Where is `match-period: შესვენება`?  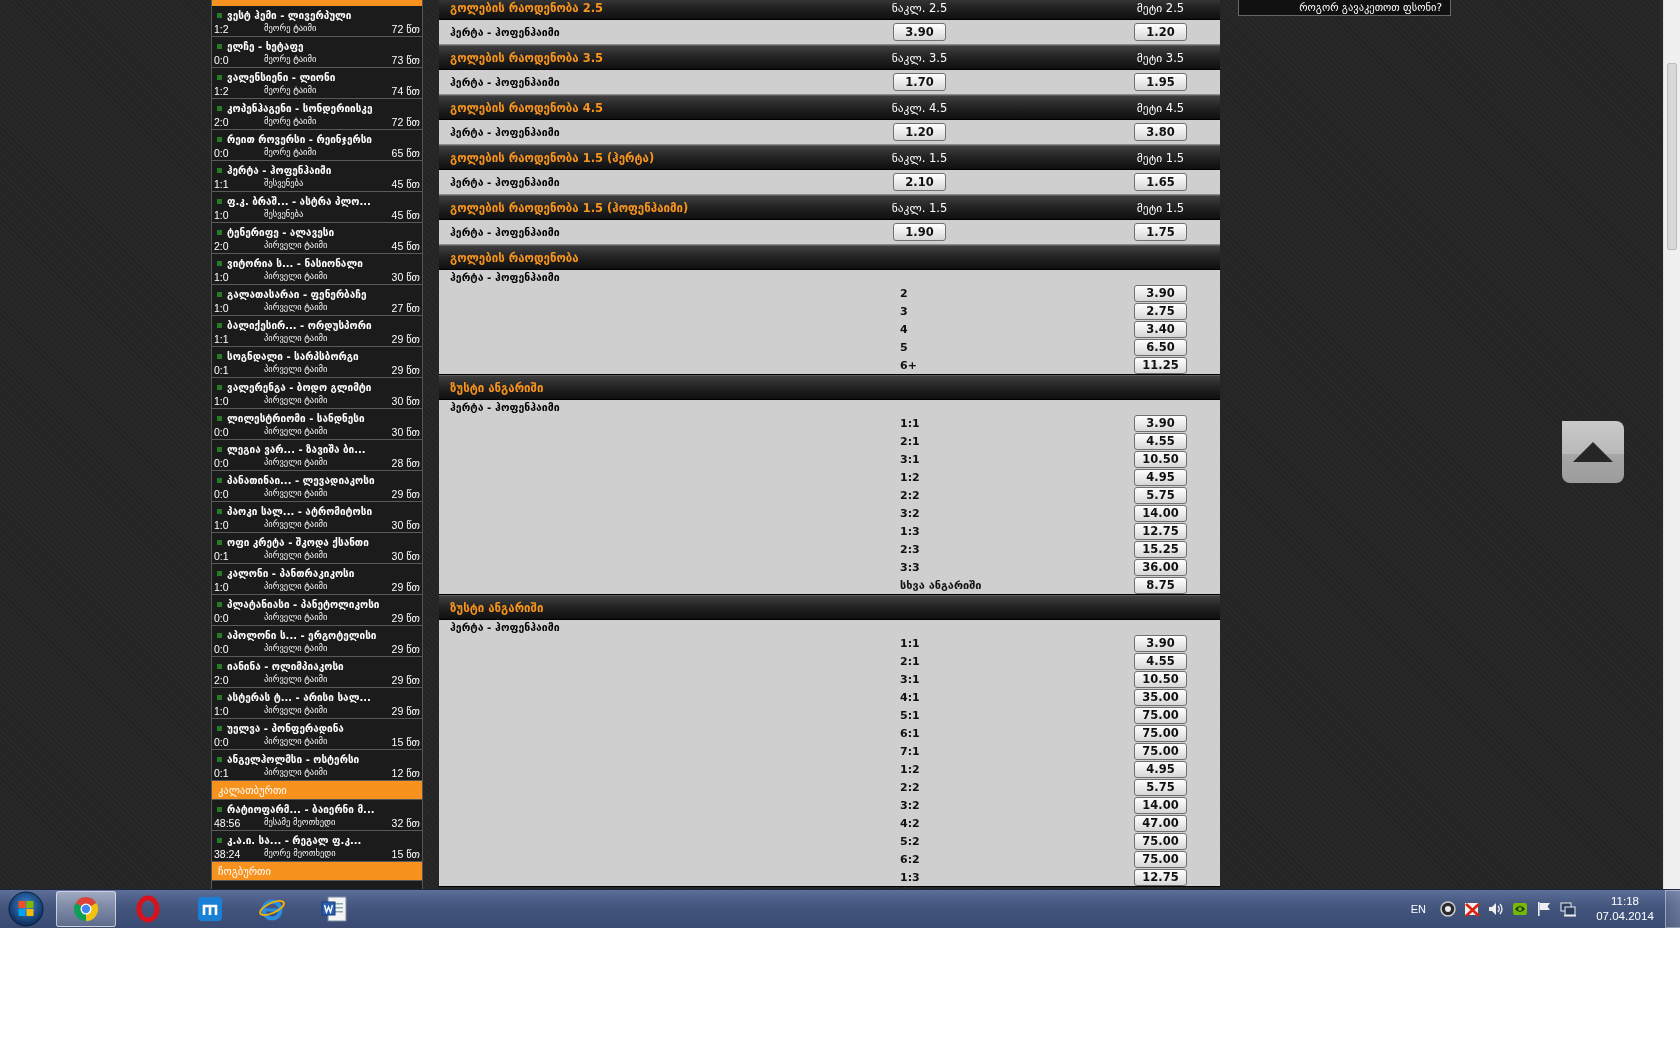 match-period: შესვენება is located at coordinates (284, 183).